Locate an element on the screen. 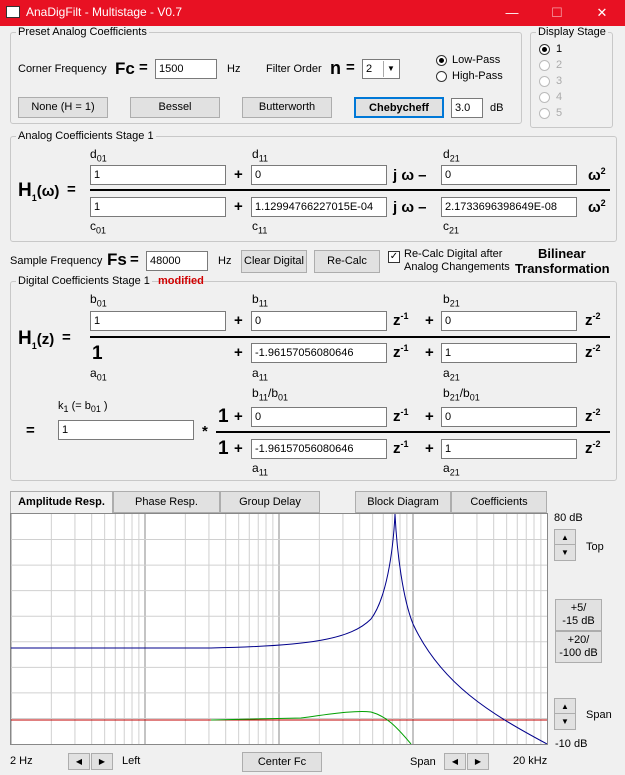  a21: a is located at coordinates (446, 373).